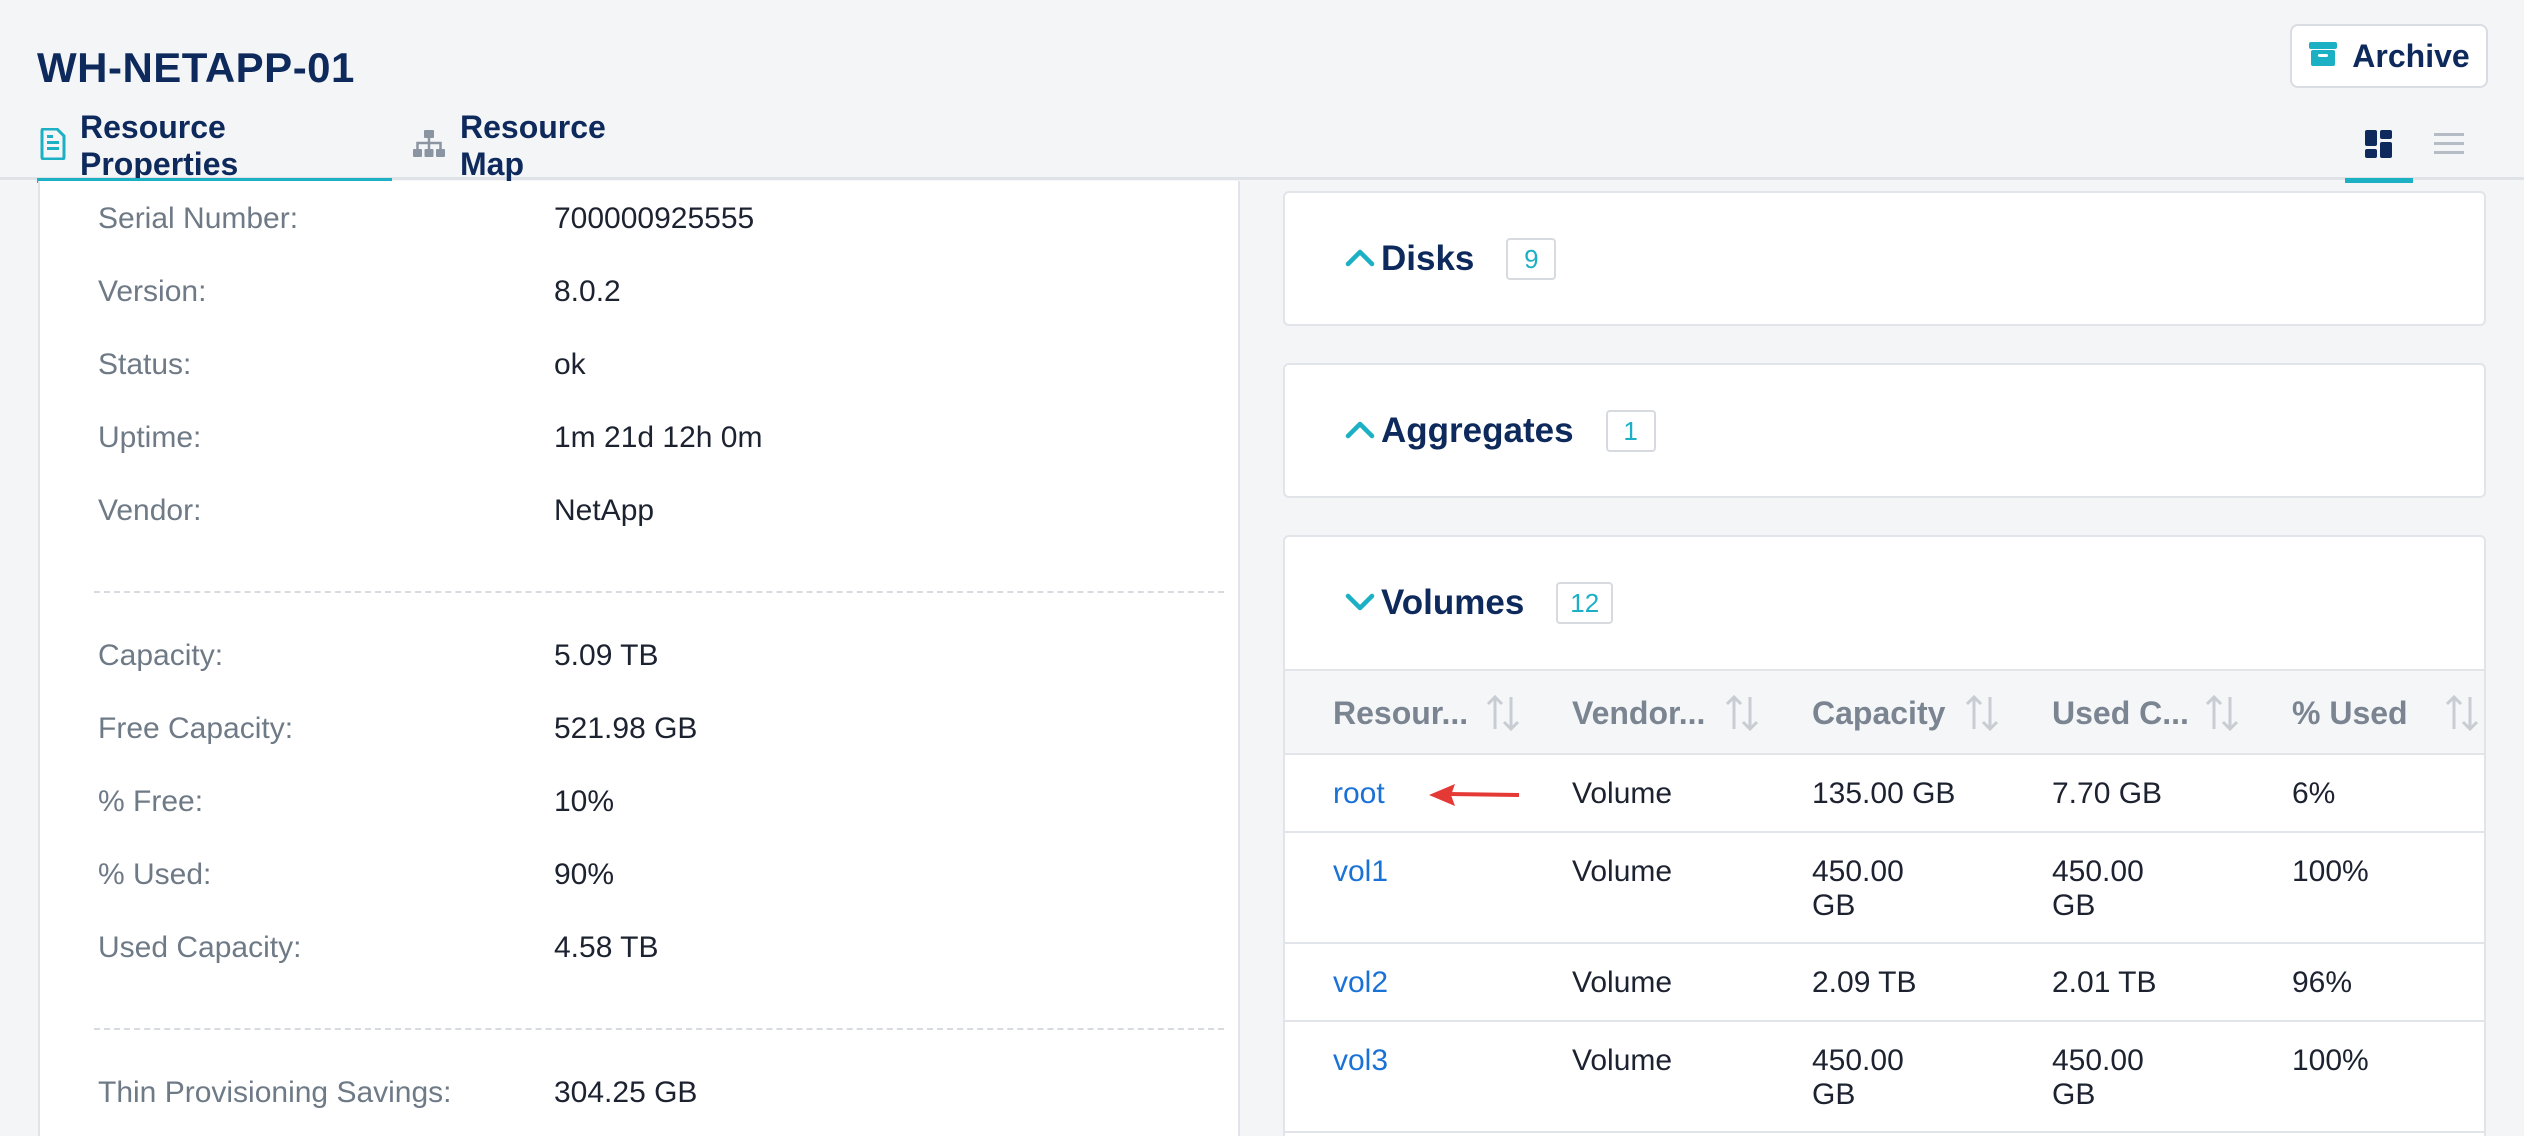 The width and height of the screenshot is (2524, 1136). I want to click on tab-resource-properties: Resource Properties, so click(214, 146).